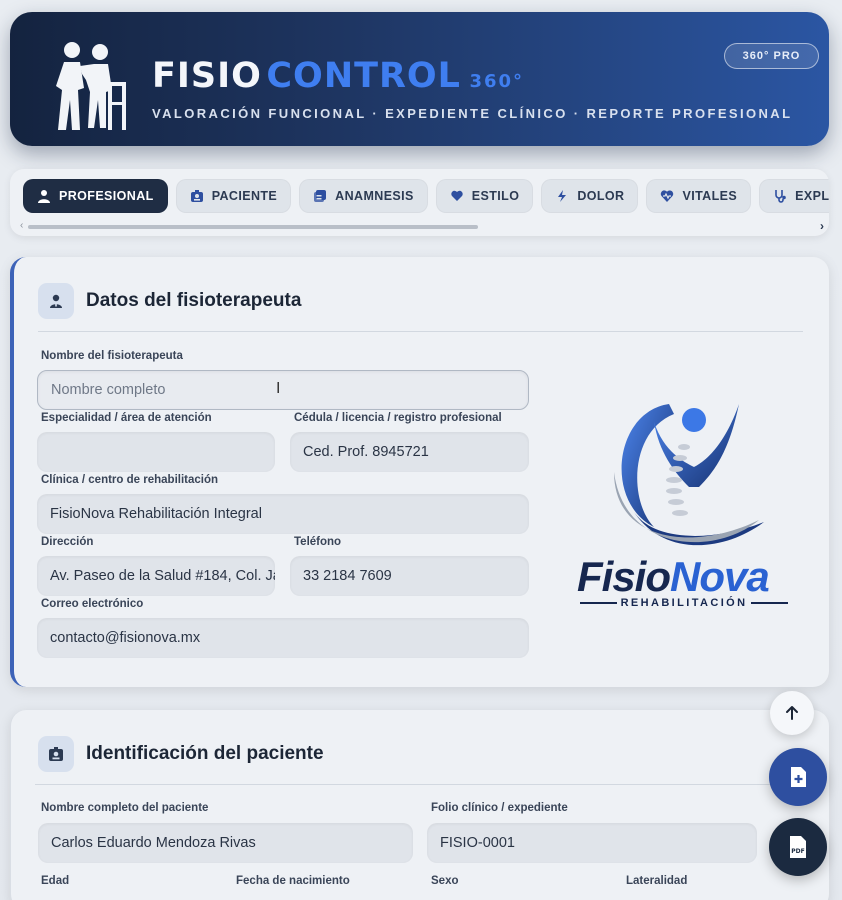 Image resolution: width=842 pixels, height=900 pixels. What do you see at coordinates (445, 881) in the screenshot?
I see `sex-label: Sexo` at bounding box center [445, 881].